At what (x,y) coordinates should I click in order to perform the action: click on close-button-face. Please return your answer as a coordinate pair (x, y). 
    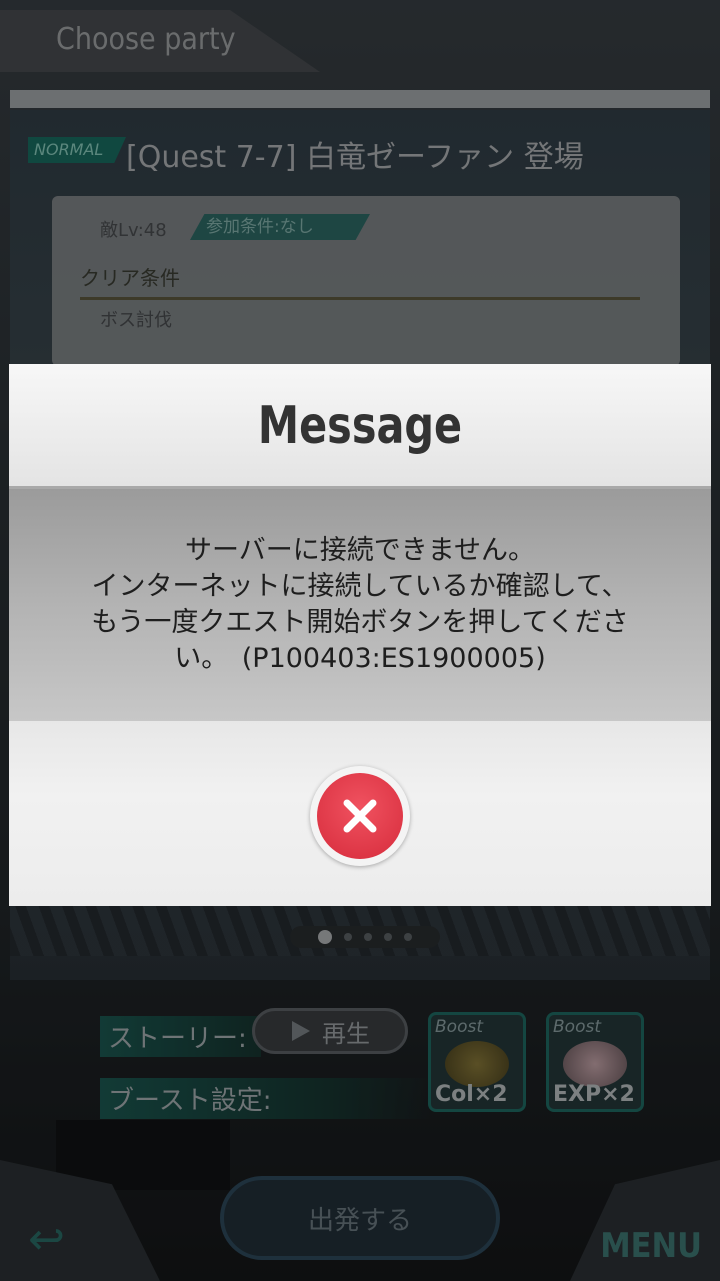
    Looking at the image, I should click on (360, 816).